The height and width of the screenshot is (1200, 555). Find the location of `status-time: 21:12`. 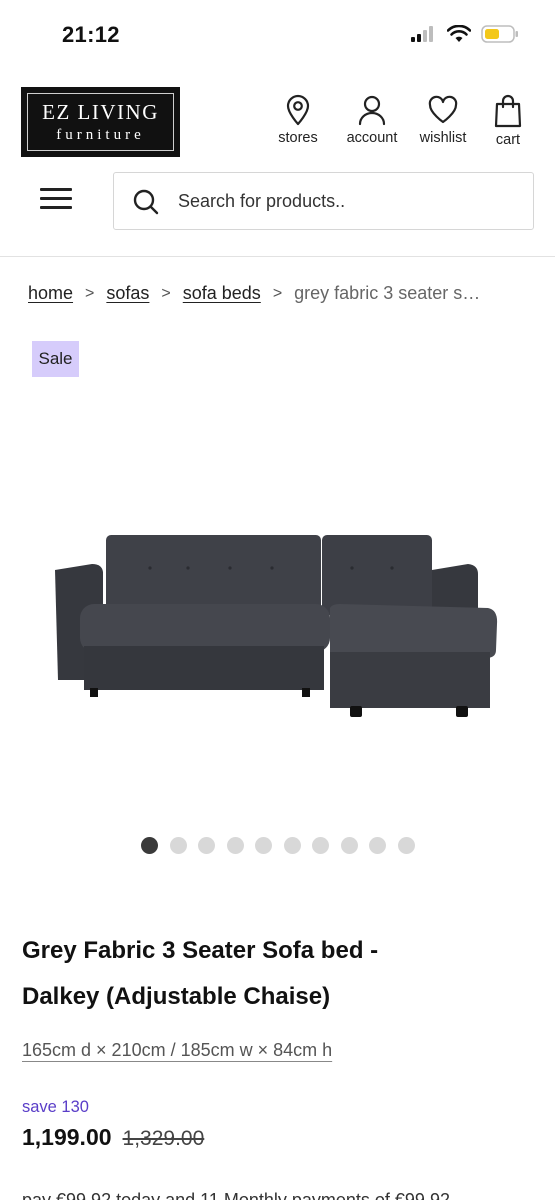

status-time: 21:12 is located at coordinates (91, 34).